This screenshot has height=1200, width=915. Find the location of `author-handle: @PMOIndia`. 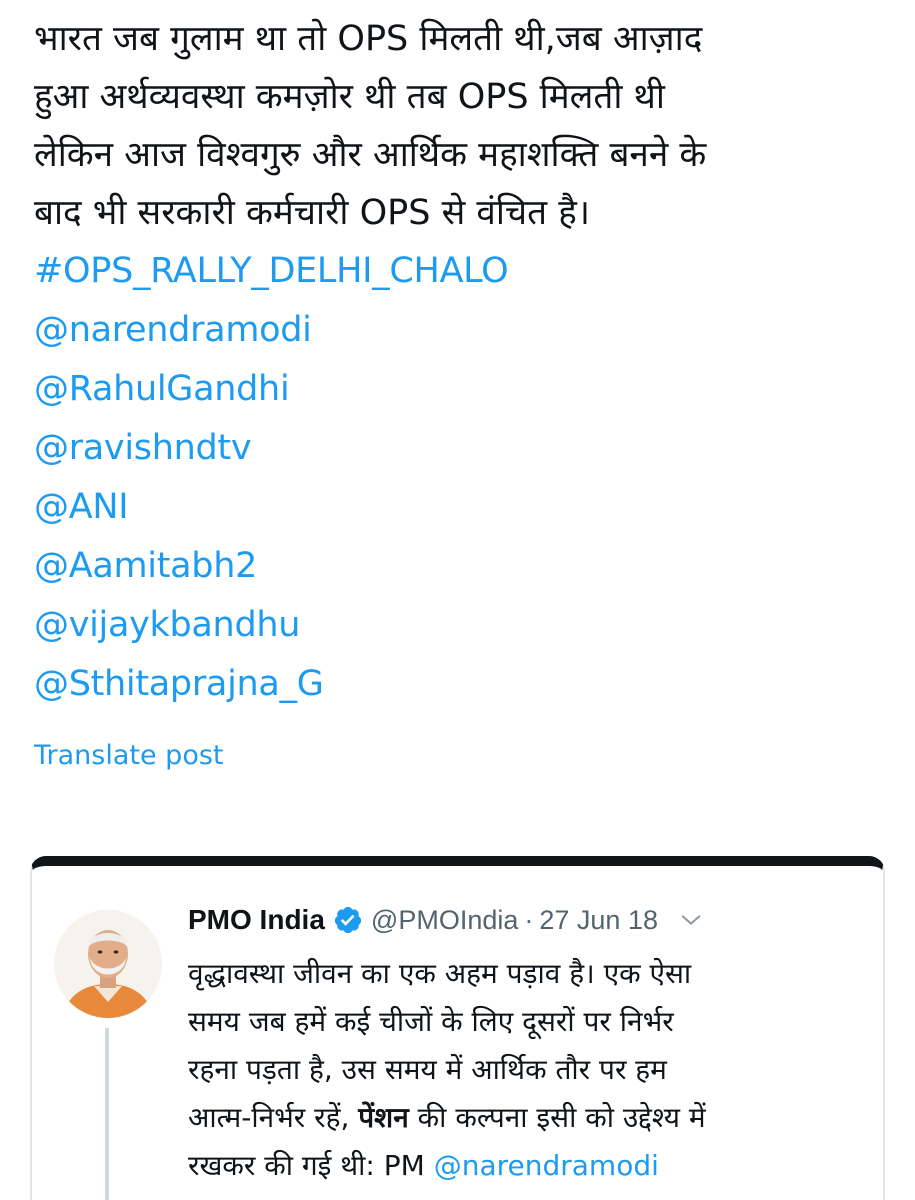

author-handle: @PMOIndia is located at coordinates (444, 920).